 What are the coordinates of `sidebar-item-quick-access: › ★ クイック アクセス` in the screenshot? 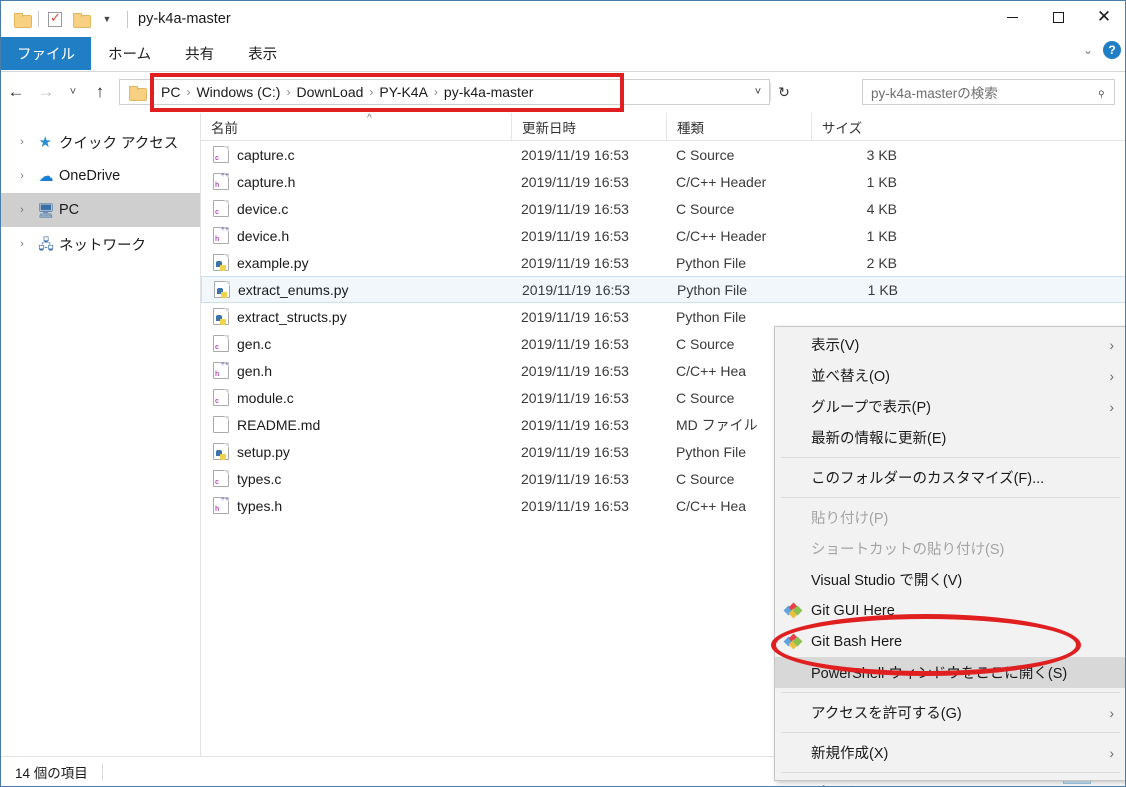 It's located at (100, 142).